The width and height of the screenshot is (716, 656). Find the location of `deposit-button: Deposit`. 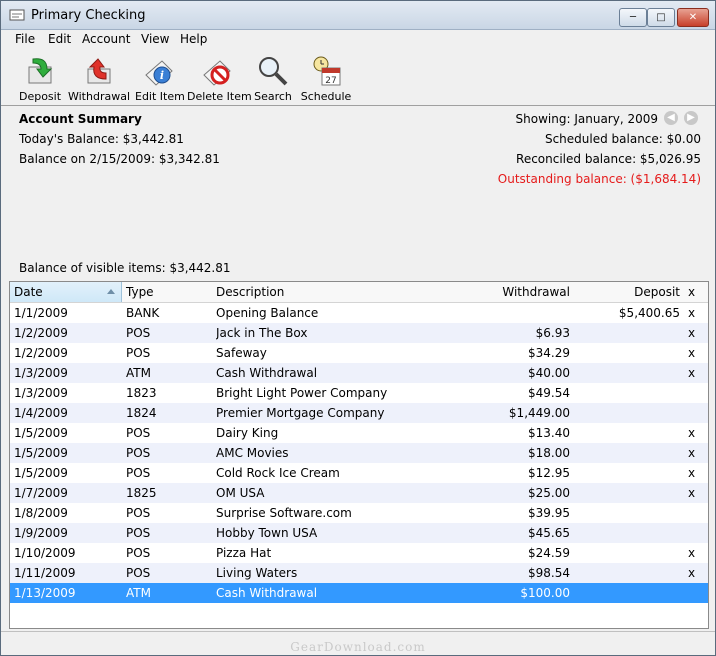

deposit-button: Deposit is located at coordinates (40, 78).